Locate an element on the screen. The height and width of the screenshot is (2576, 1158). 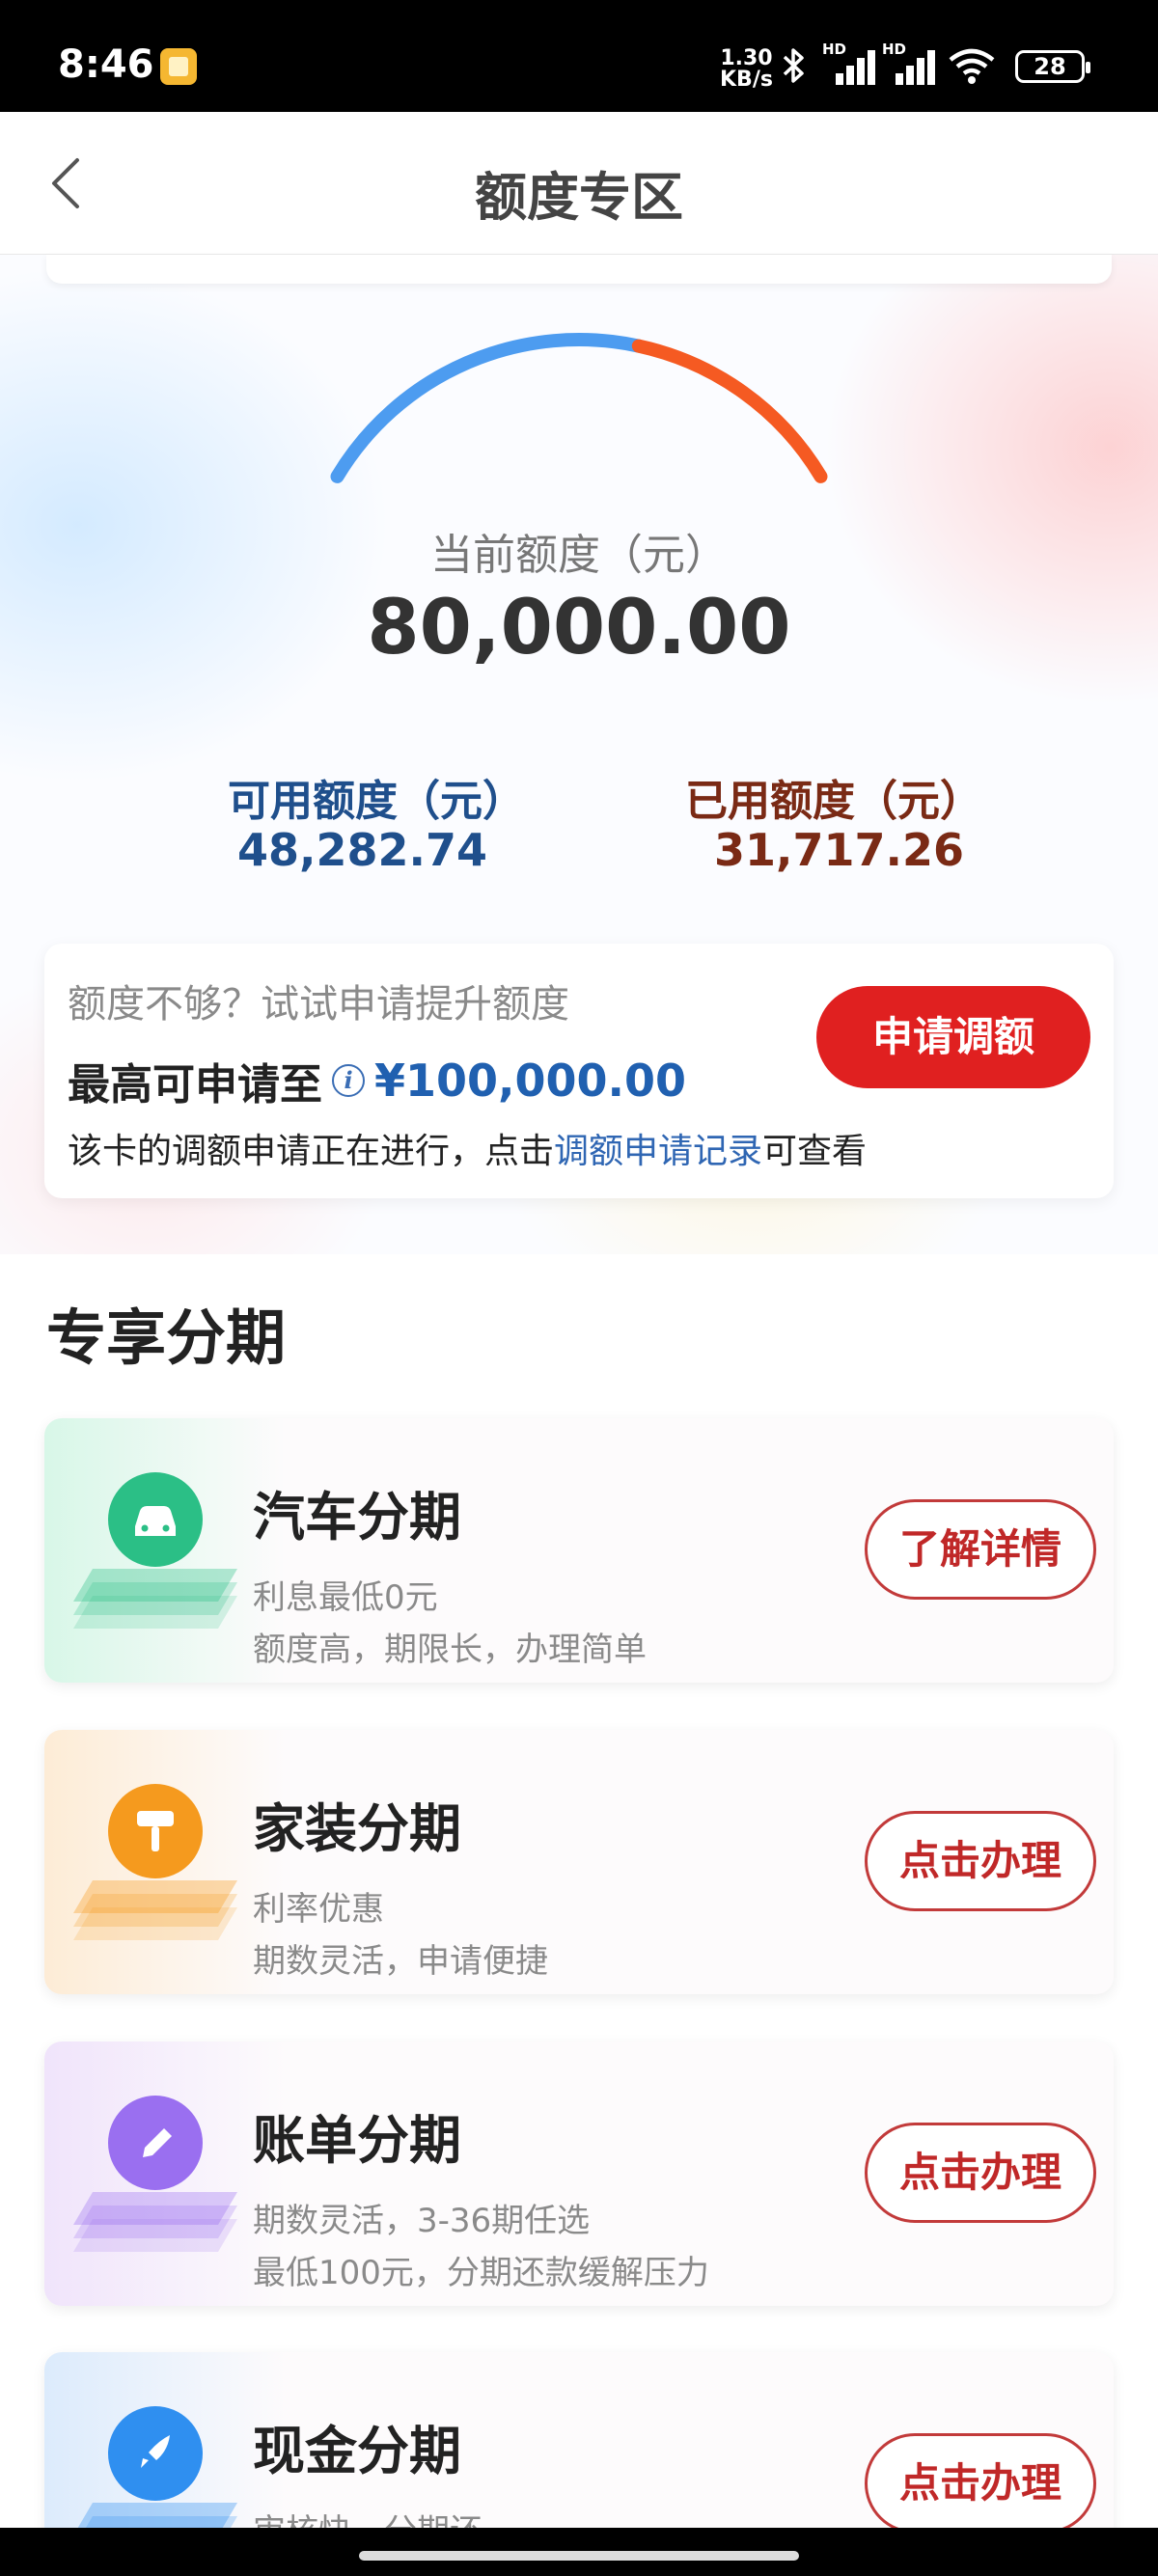
network-speed: 1.30 KB/s is located at coordinates (746, 69).